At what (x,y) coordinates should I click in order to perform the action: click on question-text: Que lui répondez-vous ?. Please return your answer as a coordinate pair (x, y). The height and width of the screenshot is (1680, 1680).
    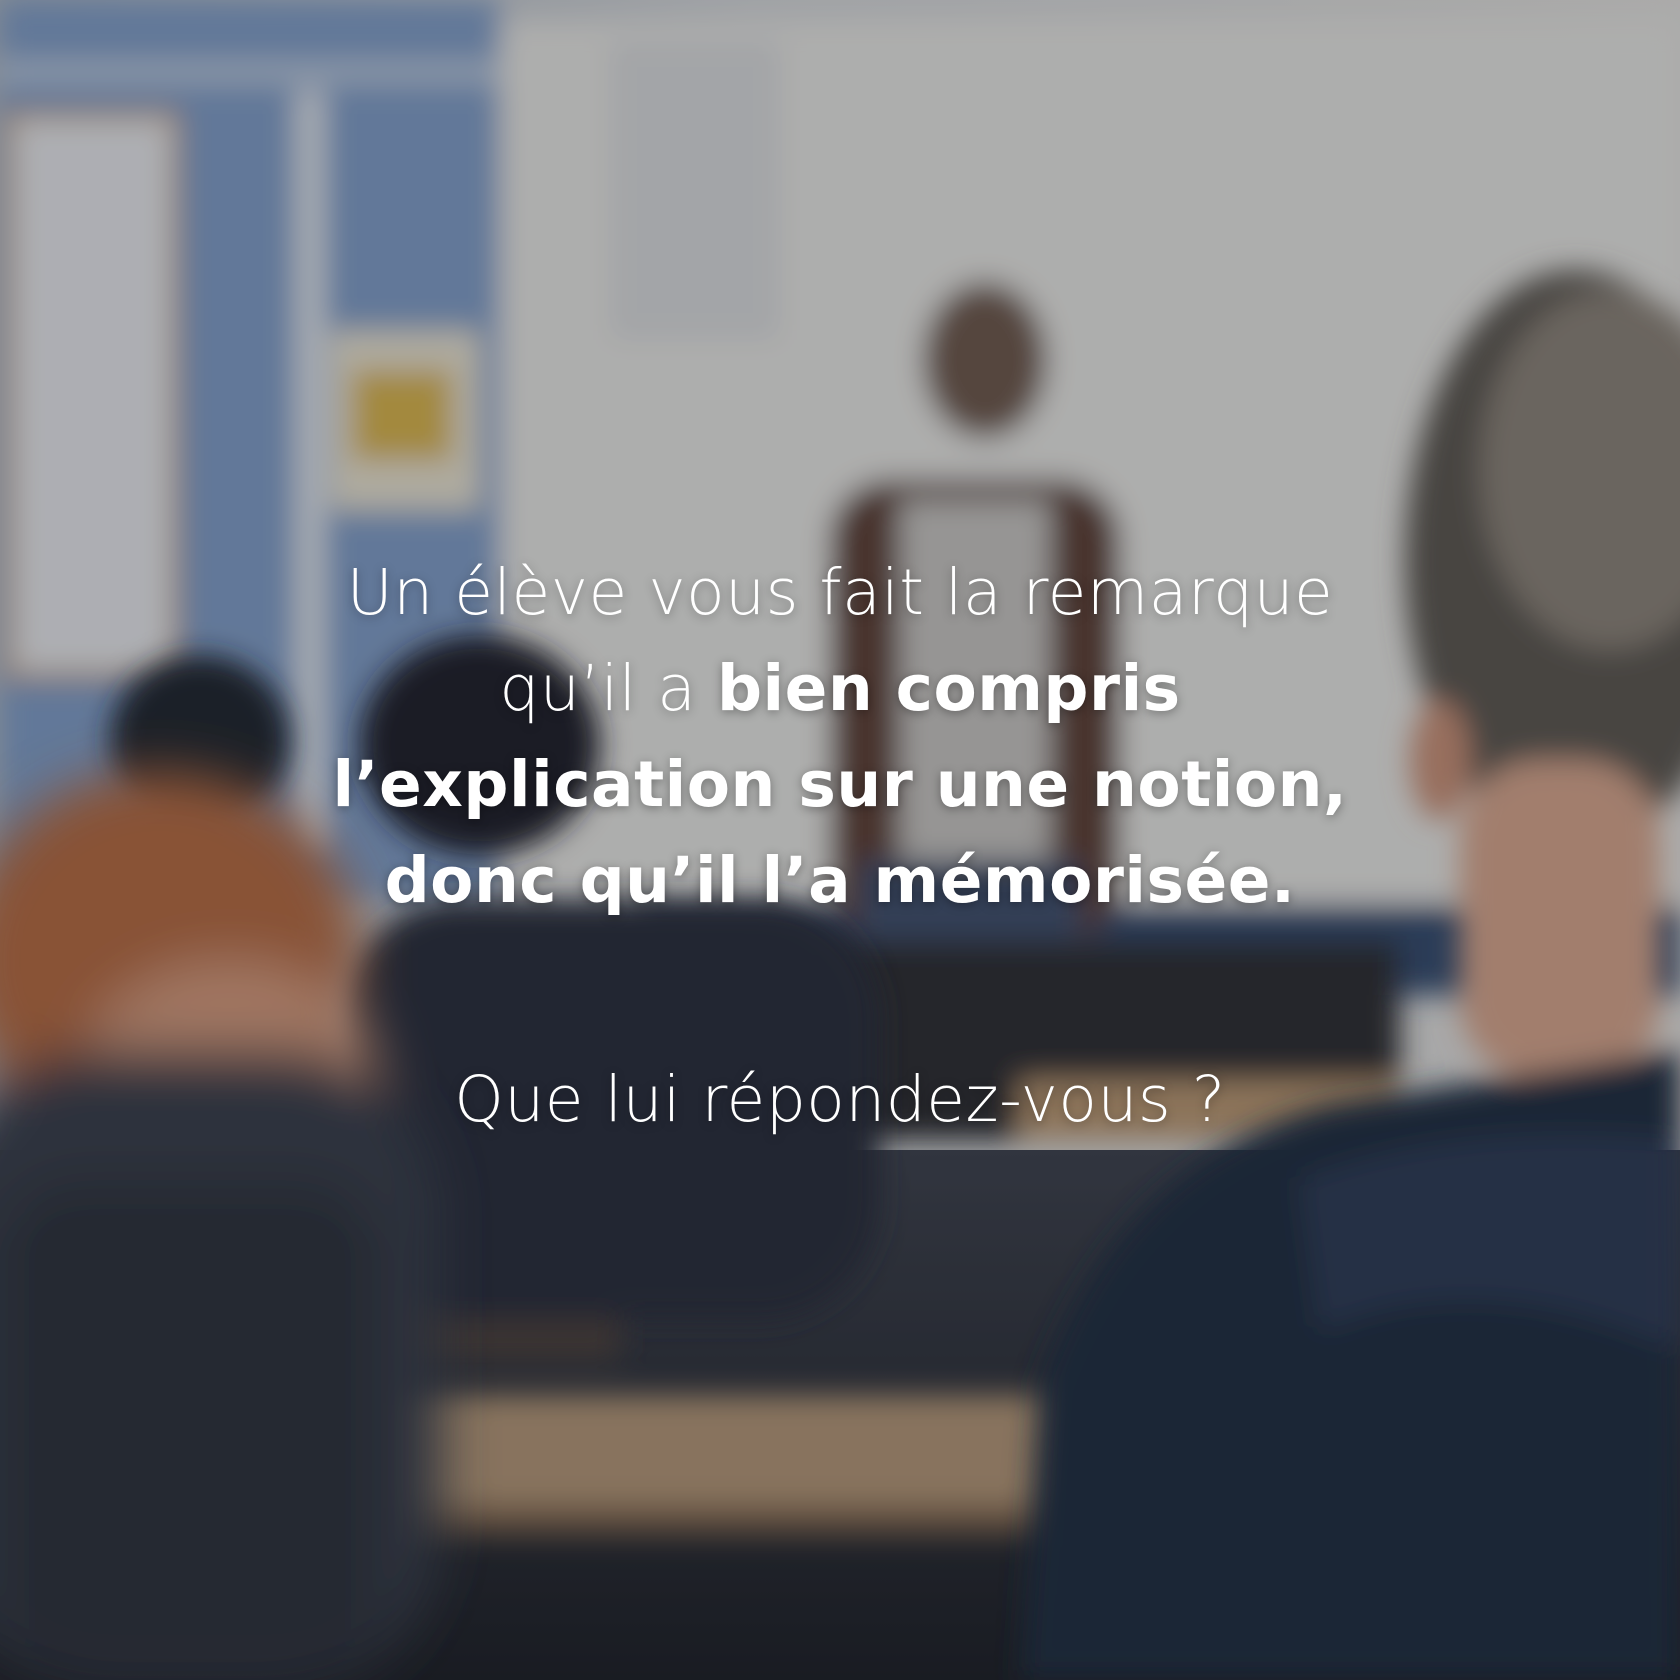
    Looking at the image, I should click on (840, 1099).